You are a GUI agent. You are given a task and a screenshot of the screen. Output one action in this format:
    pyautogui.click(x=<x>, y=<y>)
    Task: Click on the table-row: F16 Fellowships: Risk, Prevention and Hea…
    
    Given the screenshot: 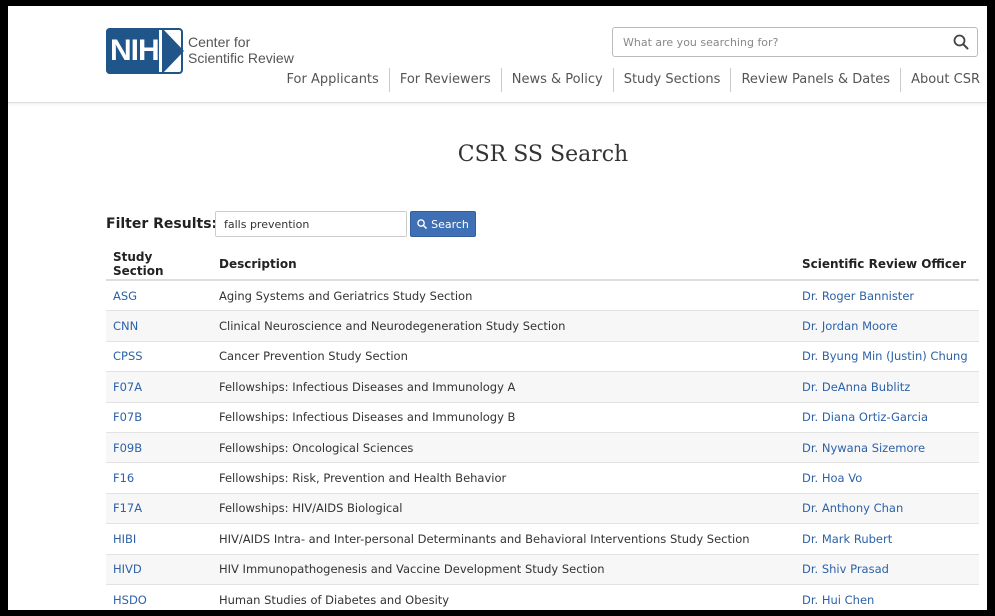 What is the action you would take?
    pyautogui.click(x=542, y=478)
    